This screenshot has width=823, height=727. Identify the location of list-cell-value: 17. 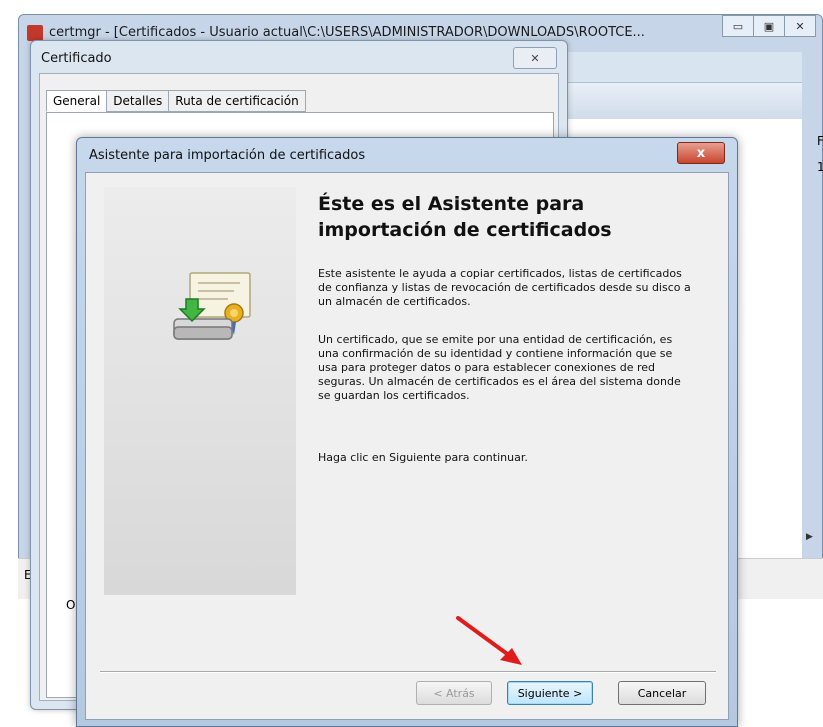
(820, 167).